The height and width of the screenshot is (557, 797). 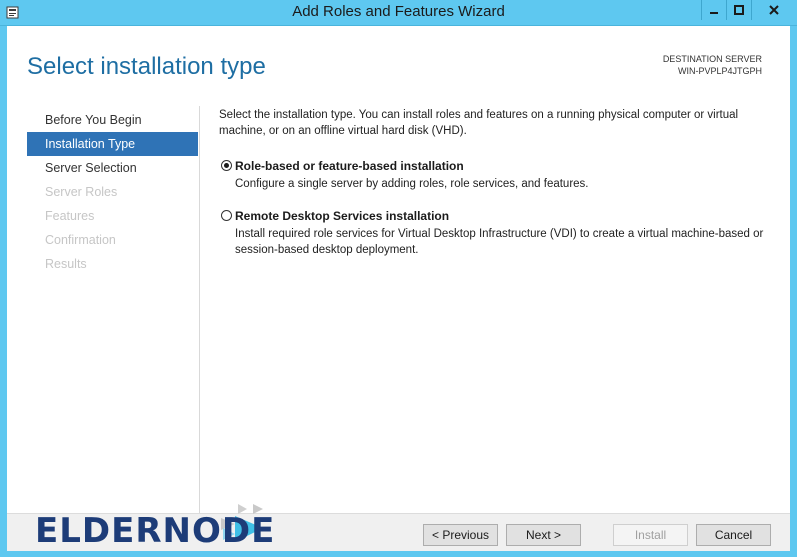 What do you see at coordinates (460, 535) in the screenshot?
I see `previous-button: < Previous` at bounding box center [460, 535].